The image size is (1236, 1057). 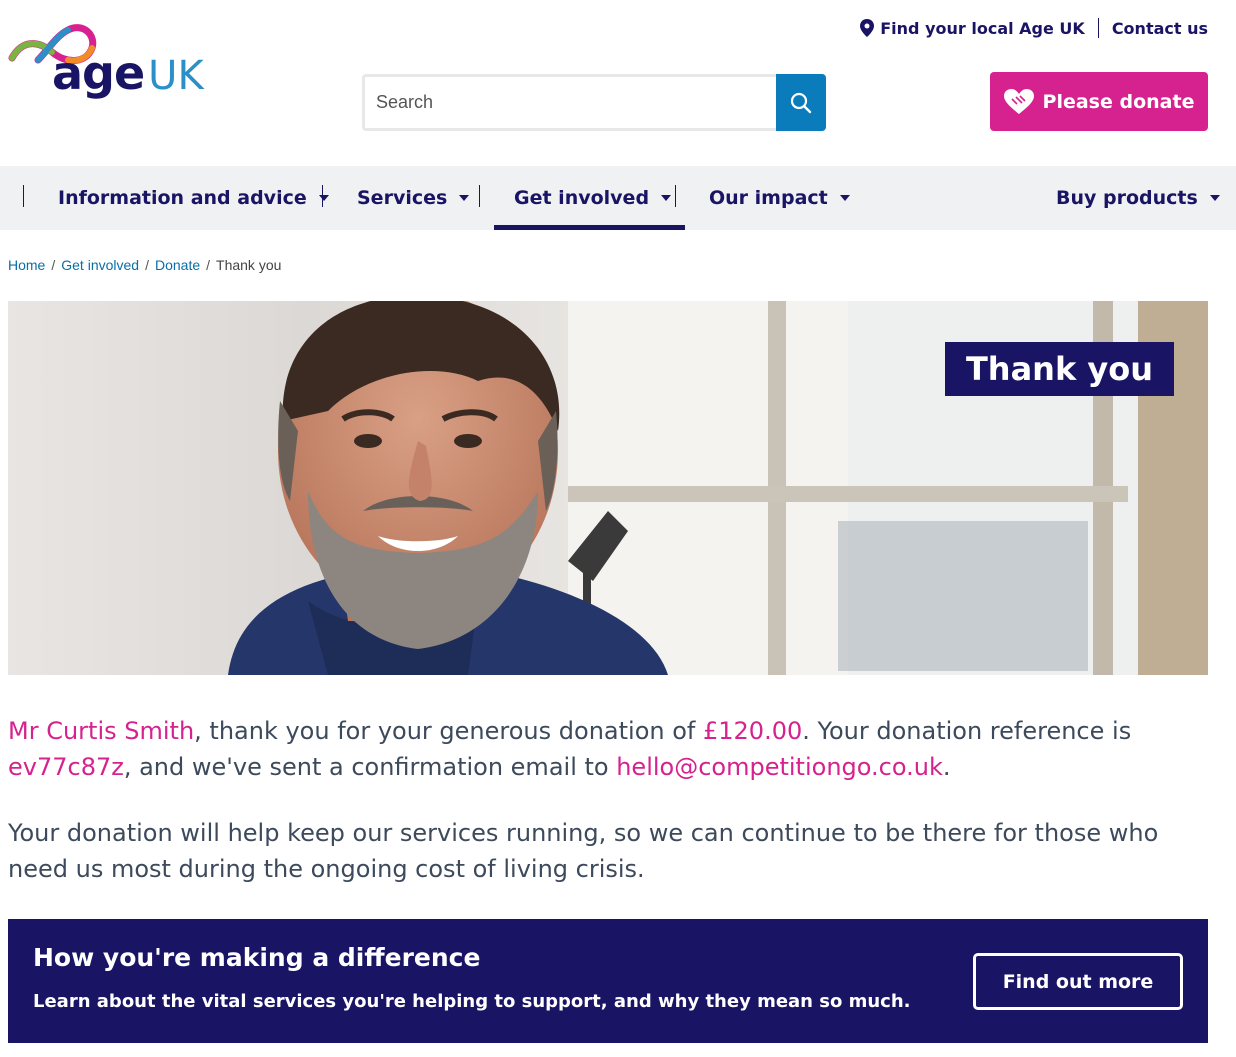 What do you see at coordinates (402, 198) in the screenshot?
I see `nav-label: Services` at bounding box center [402, 198].